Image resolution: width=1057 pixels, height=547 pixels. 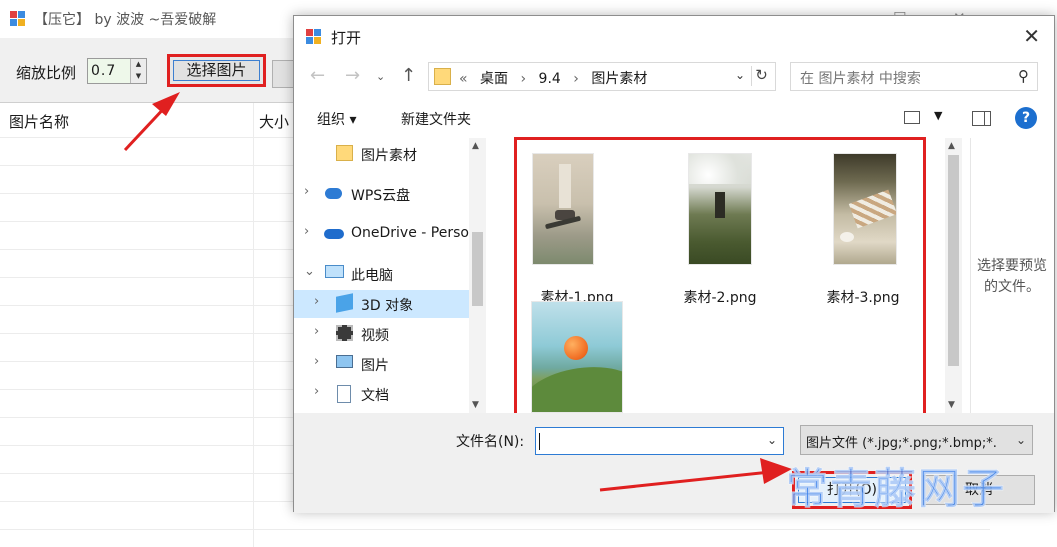 I want to click on breadcrumb-desktop: 桌面, so click(x=494, y=79).